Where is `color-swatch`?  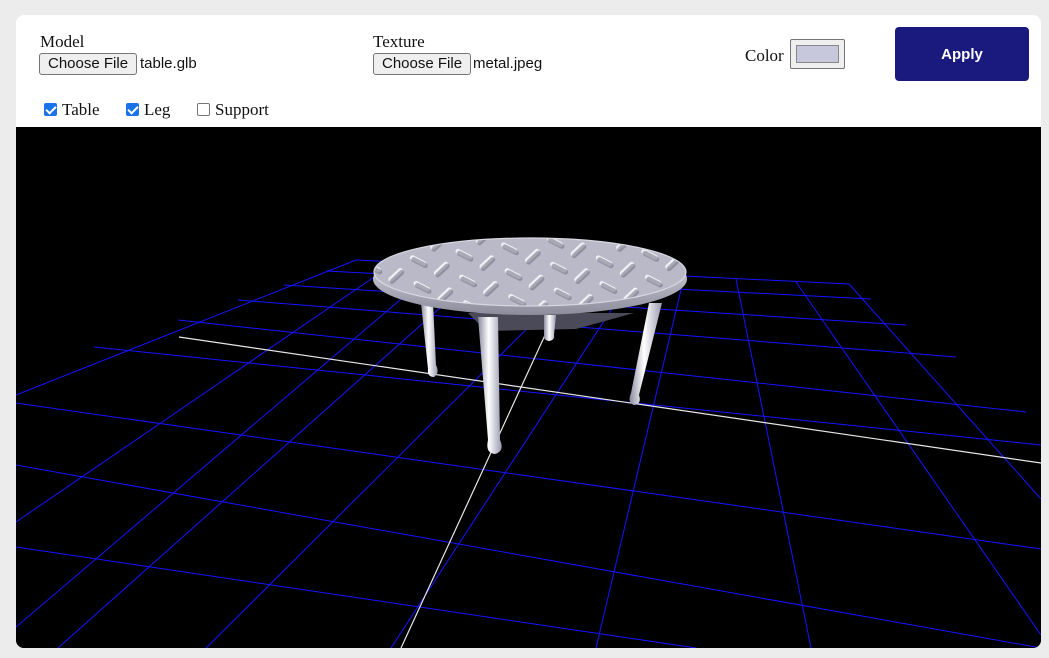
color-swatch is located at coordinates (817, 54).